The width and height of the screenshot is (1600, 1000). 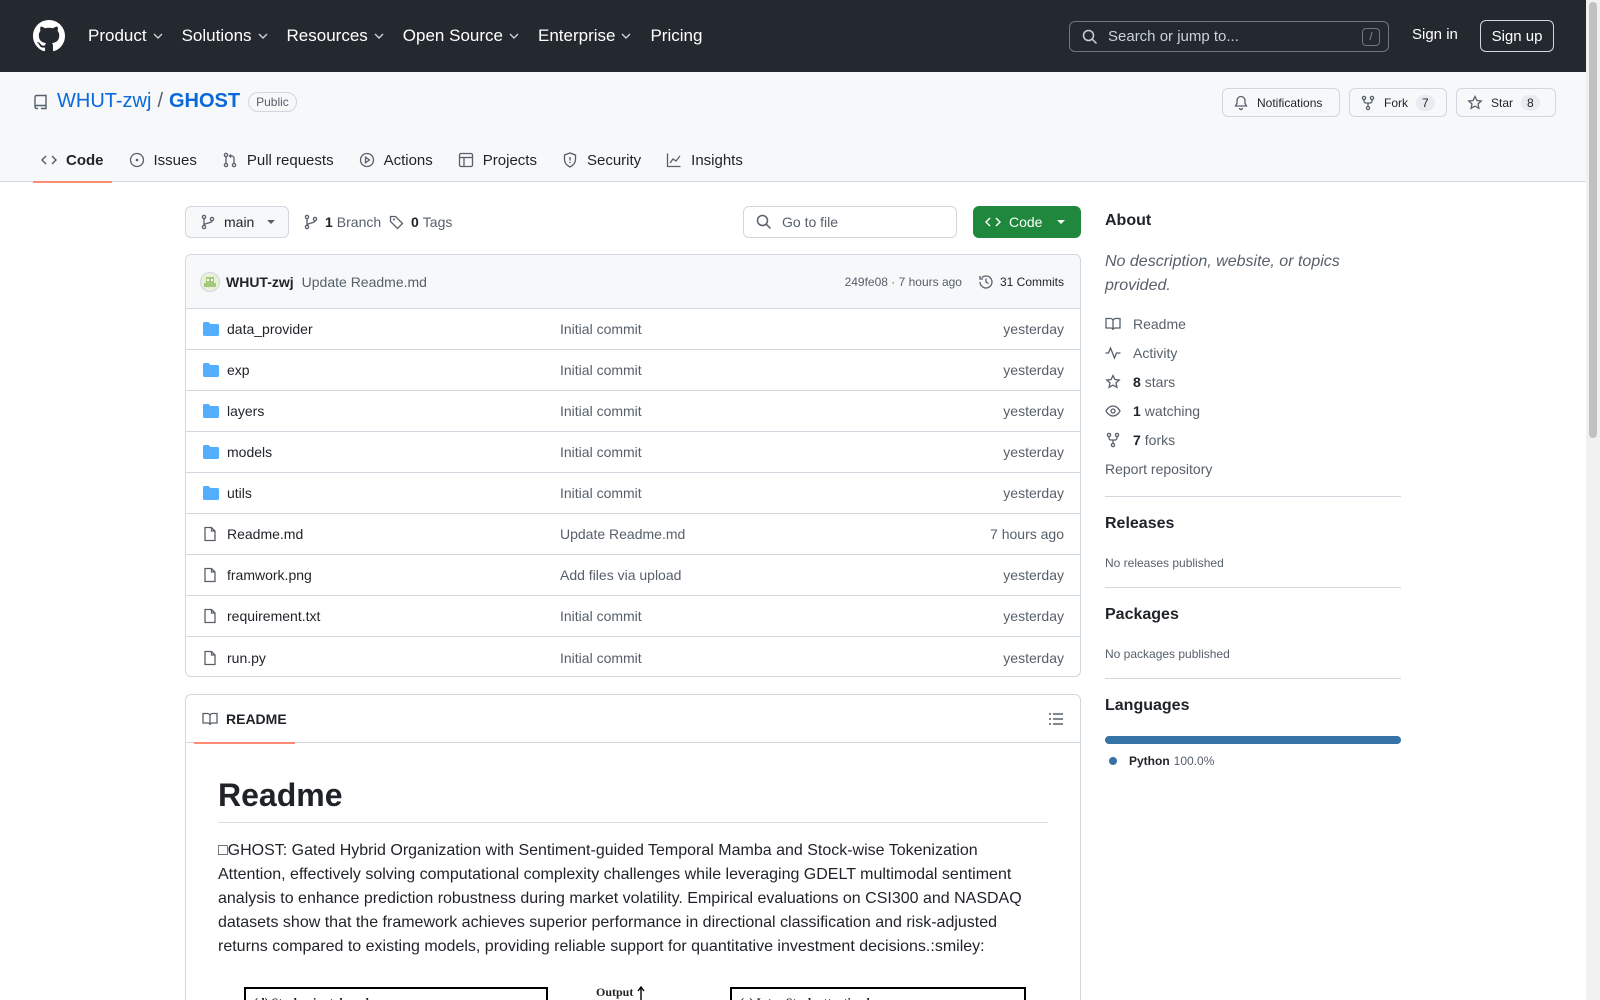 I want to click on branch-select-button: main, so click(x=237, y=222).